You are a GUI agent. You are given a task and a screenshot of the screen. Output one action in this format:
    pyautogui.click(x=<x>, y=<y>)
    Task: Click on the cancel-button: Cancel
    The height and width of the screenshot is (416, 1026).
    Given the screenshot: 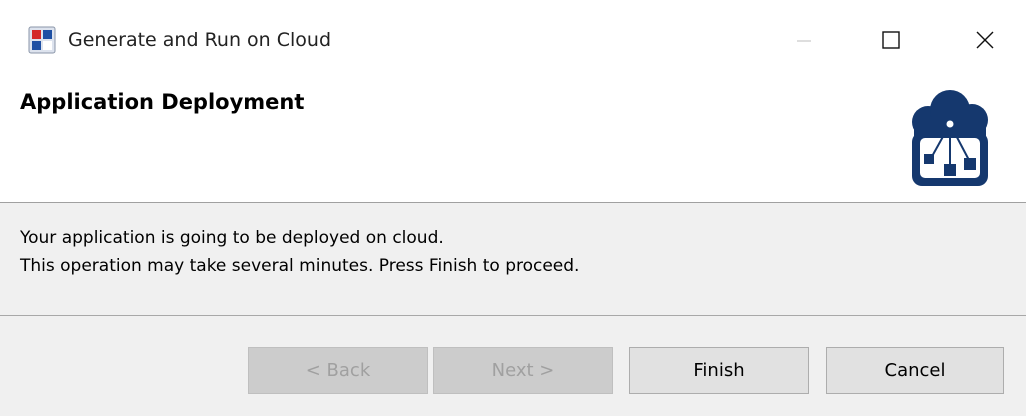 What is the action you would take?
    pyautogui.click(x=915, y=370)
    